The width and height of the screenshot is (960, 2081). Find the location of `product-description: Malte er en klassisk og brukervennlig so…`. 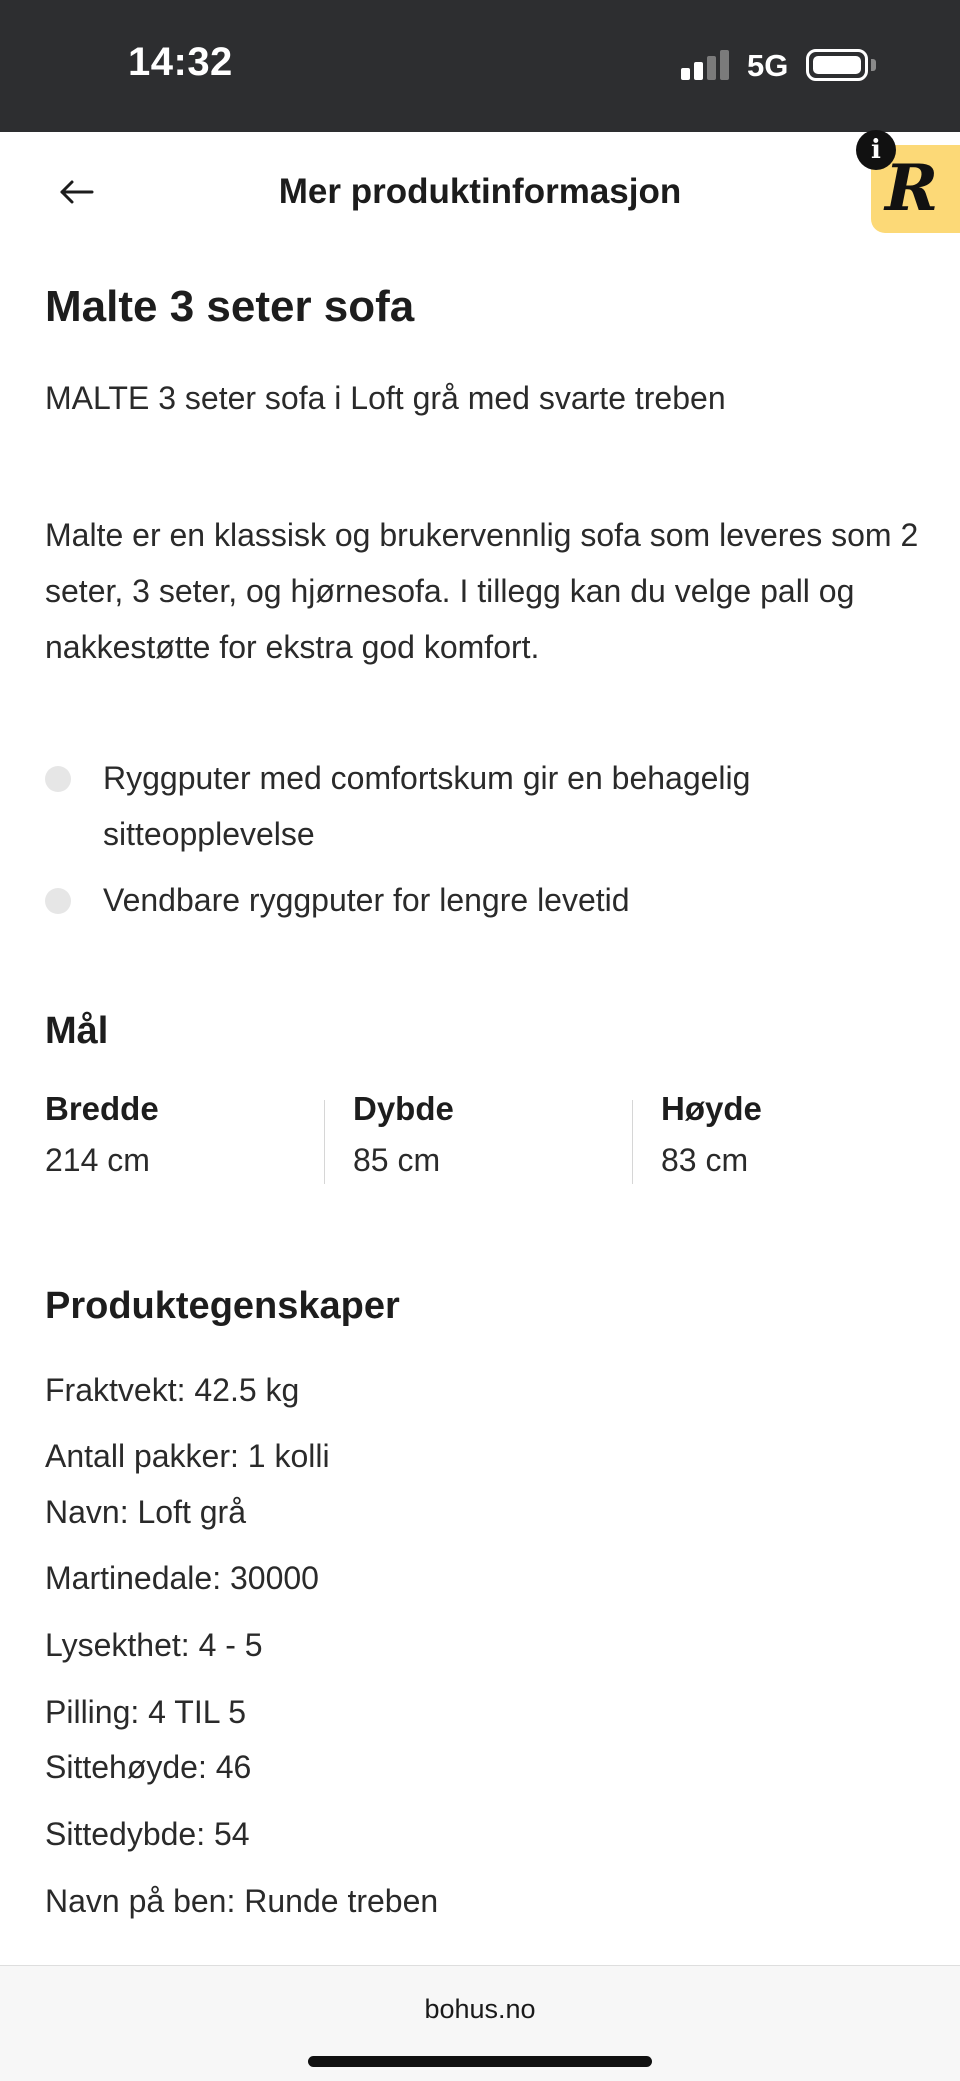

product-description: Malte er en klassisk og brukervennlig so… is located at coordinates (482, 591).